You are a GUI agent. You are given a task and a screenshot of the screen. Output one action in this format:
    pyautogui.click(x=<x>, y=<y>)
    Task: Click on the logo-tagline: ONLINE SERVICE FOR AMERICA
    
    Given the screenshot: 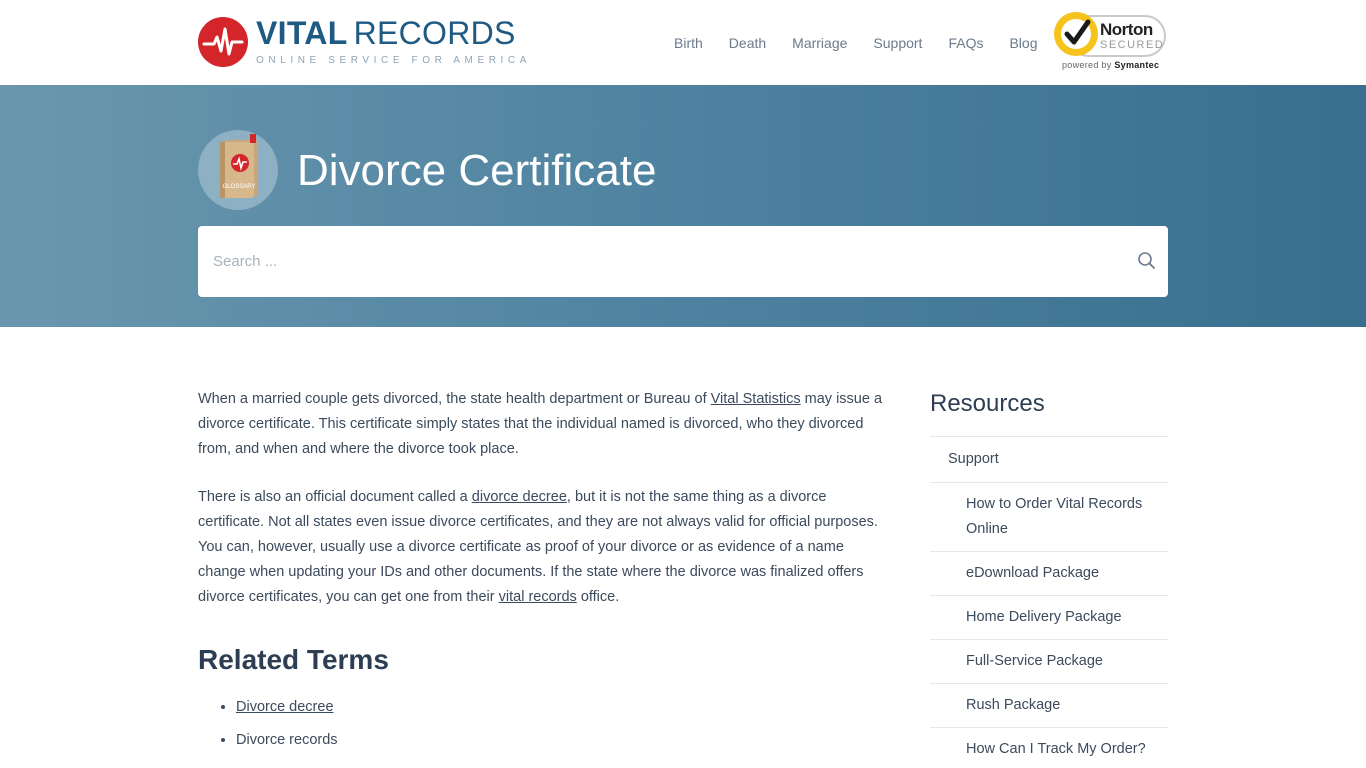 What is the action you would take?
    pyautogui.click(x=394, y=60)
    